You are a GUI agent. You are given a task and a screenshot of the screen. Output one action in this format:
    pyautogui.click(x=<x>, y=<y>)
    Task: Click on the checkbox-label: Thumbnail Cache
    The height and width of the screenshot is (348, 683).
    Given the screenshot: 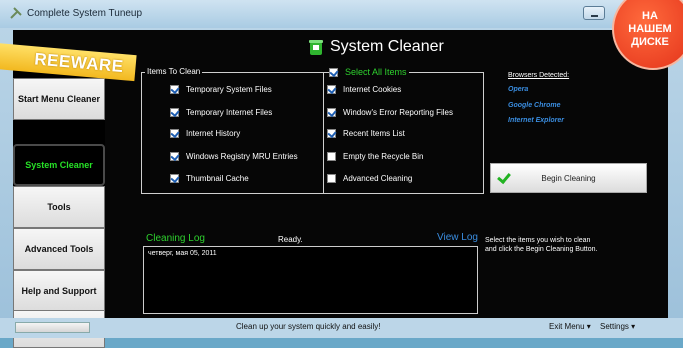 What is the action you would take?
    pyautogui.click(x=217, y=178)
    